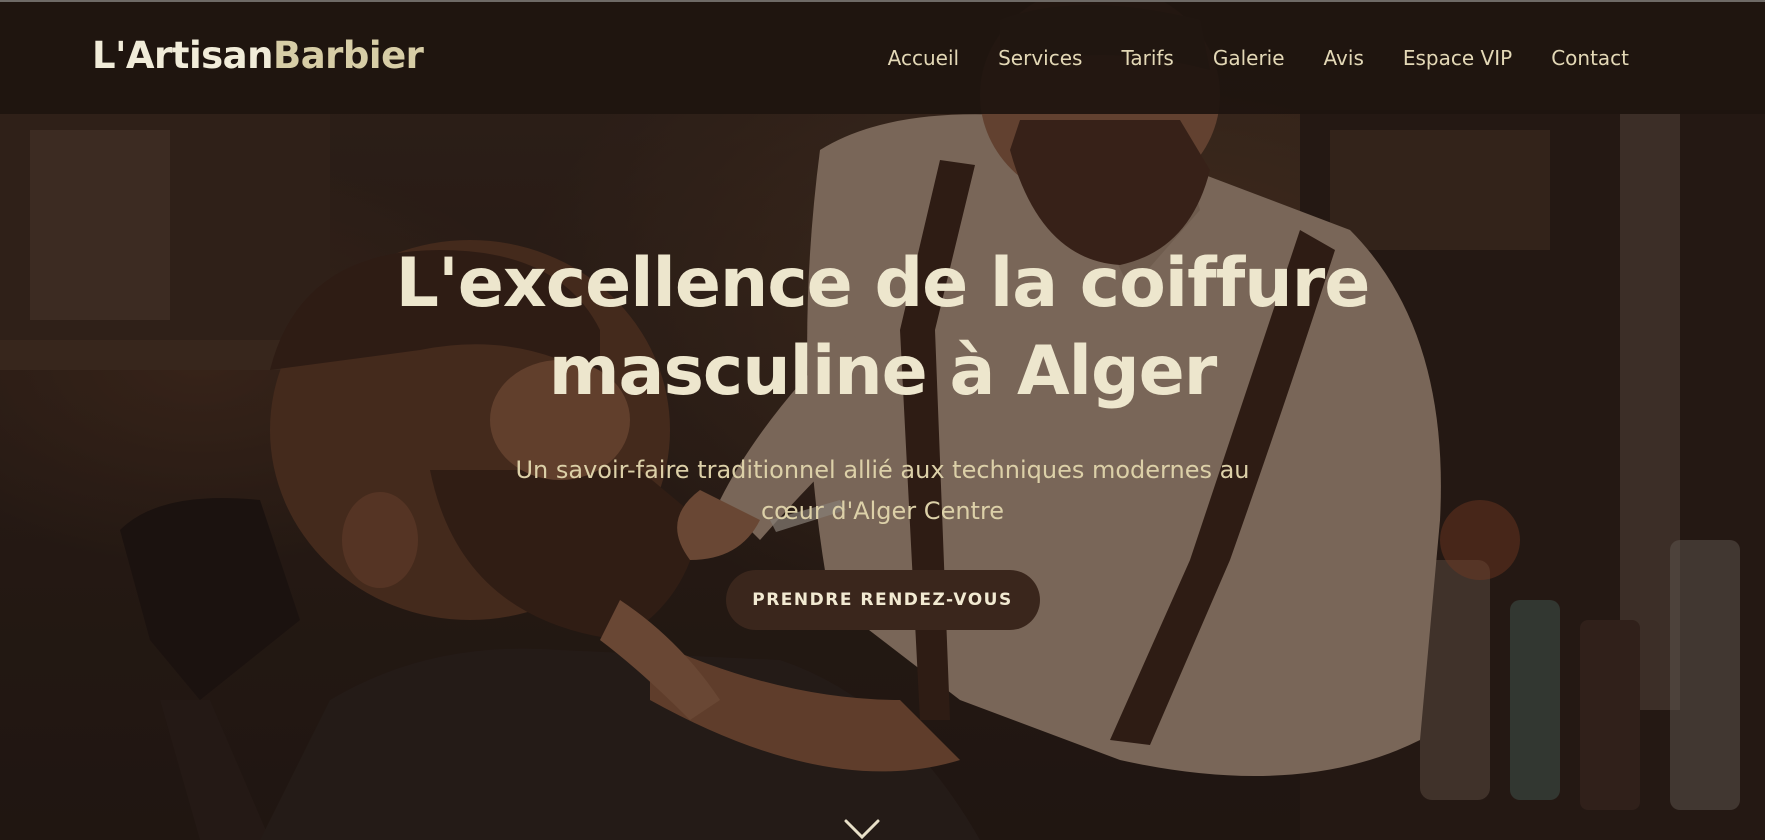 The image size is (1765, 840). Describe the element at coordinates (862, 829) in the screenshot. I see `chevron-down-icon` at that location.